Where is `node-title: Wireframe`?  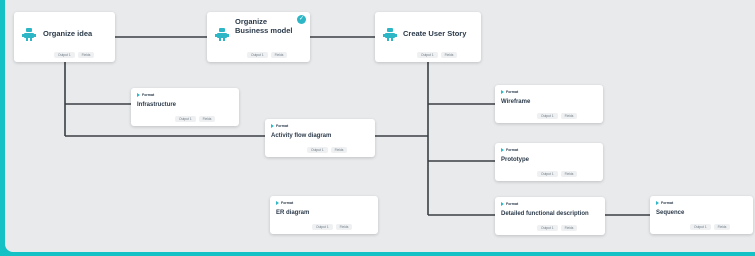
node-title: Wireframe is located at coordinates (516, 102).